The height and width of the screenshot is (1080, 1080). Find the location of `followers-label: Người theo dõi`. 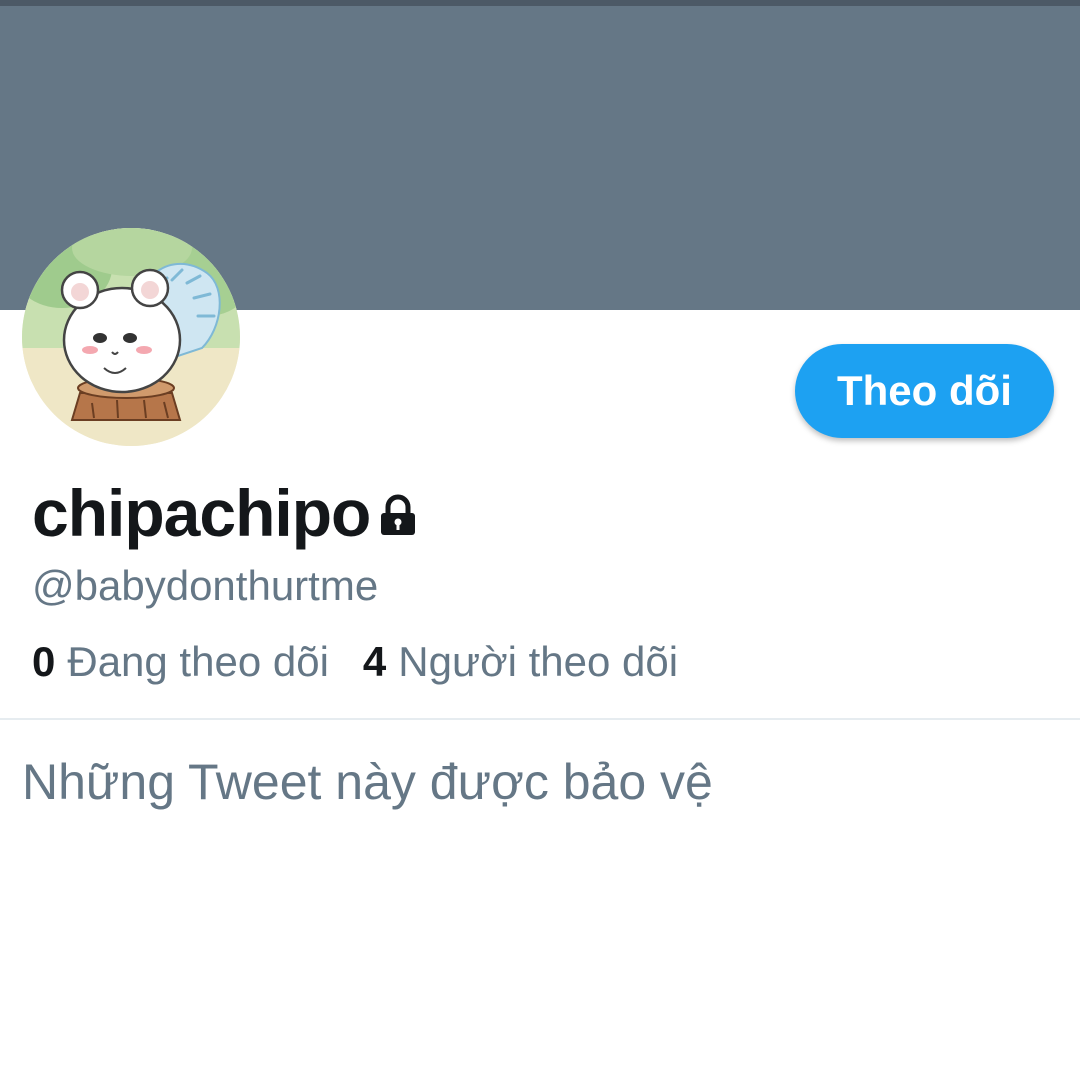

followers-label: Người theo dõi is located at coordinates (538, 661).